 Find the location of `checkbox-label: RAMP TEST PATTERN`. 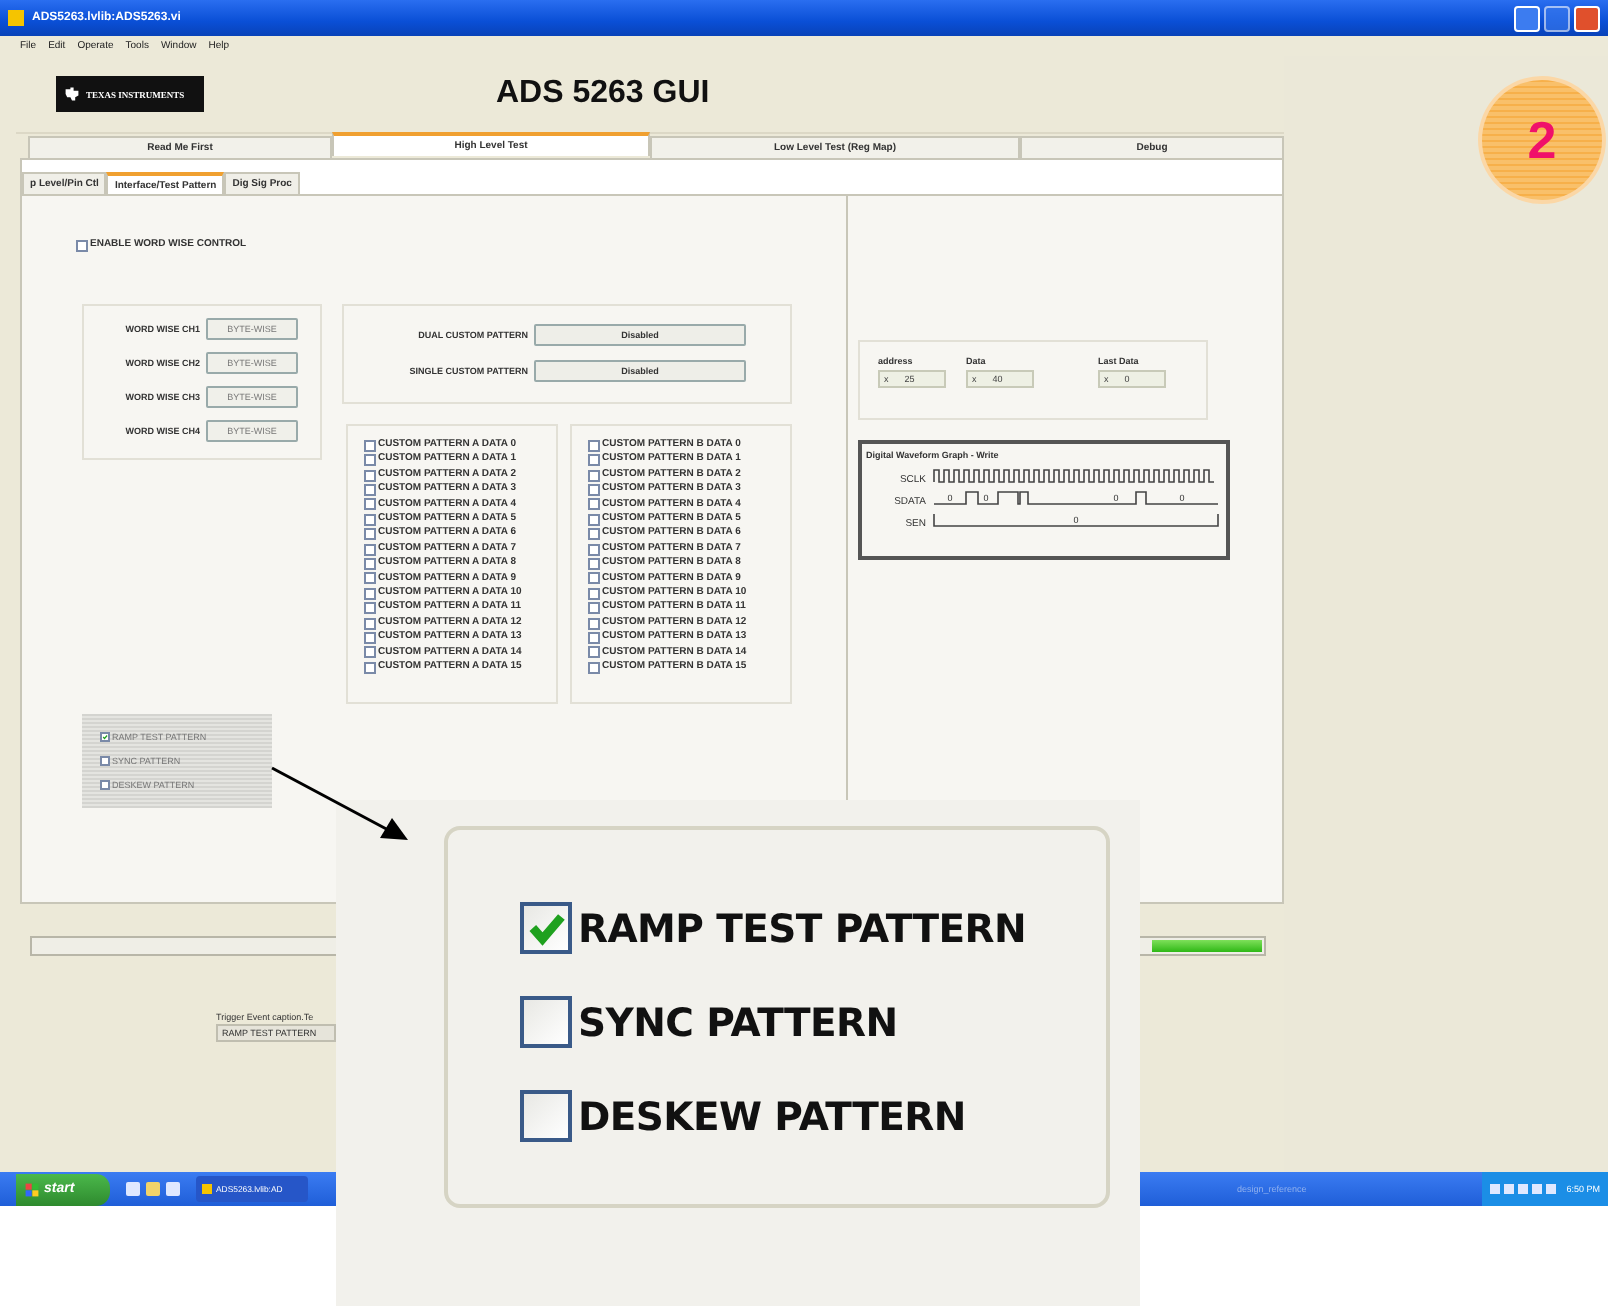

checkbox-label: RAMP TEST PATTERN is located at coordinates (802, 928).